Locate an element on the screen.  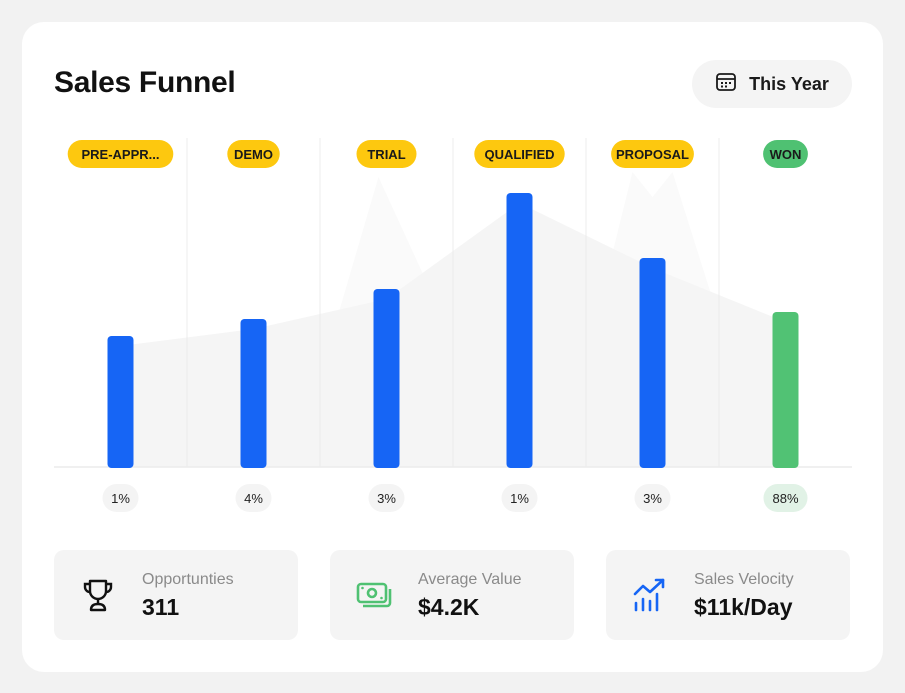
stat-value: 311 is located at coordinates (161, 607).